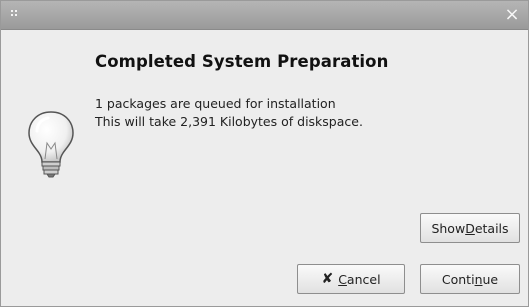  Describe the element at coordinates (327, 279) in the screenshot. I see `cancel-x-icon: ✘` at that location.